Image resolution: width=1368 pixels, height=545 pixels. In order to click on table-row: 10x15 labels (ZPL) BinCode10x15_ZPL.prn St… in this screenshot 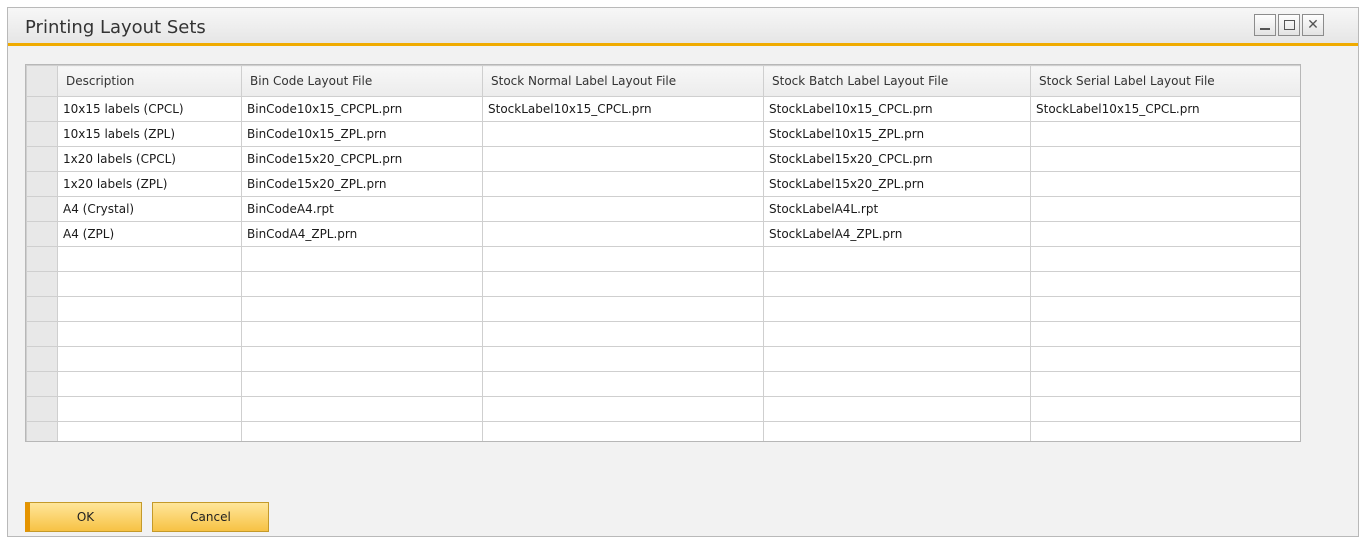, I will do `click(663, 134)`.